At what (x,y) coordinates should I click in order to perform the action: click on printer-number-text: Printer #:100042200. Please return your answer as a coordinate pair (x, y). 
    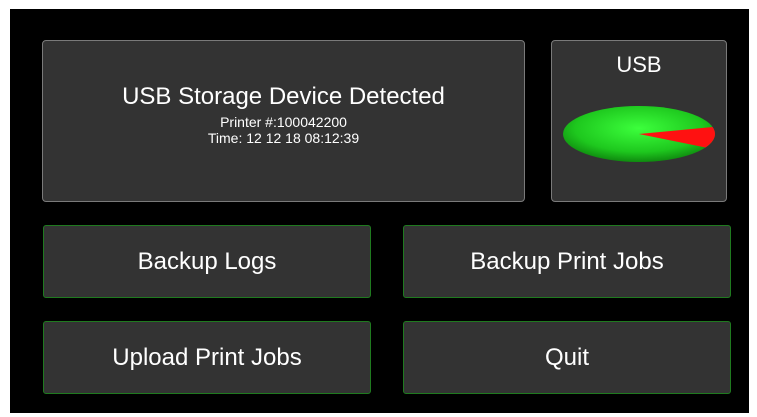
    Looking at the image, I should click on (283, 122).